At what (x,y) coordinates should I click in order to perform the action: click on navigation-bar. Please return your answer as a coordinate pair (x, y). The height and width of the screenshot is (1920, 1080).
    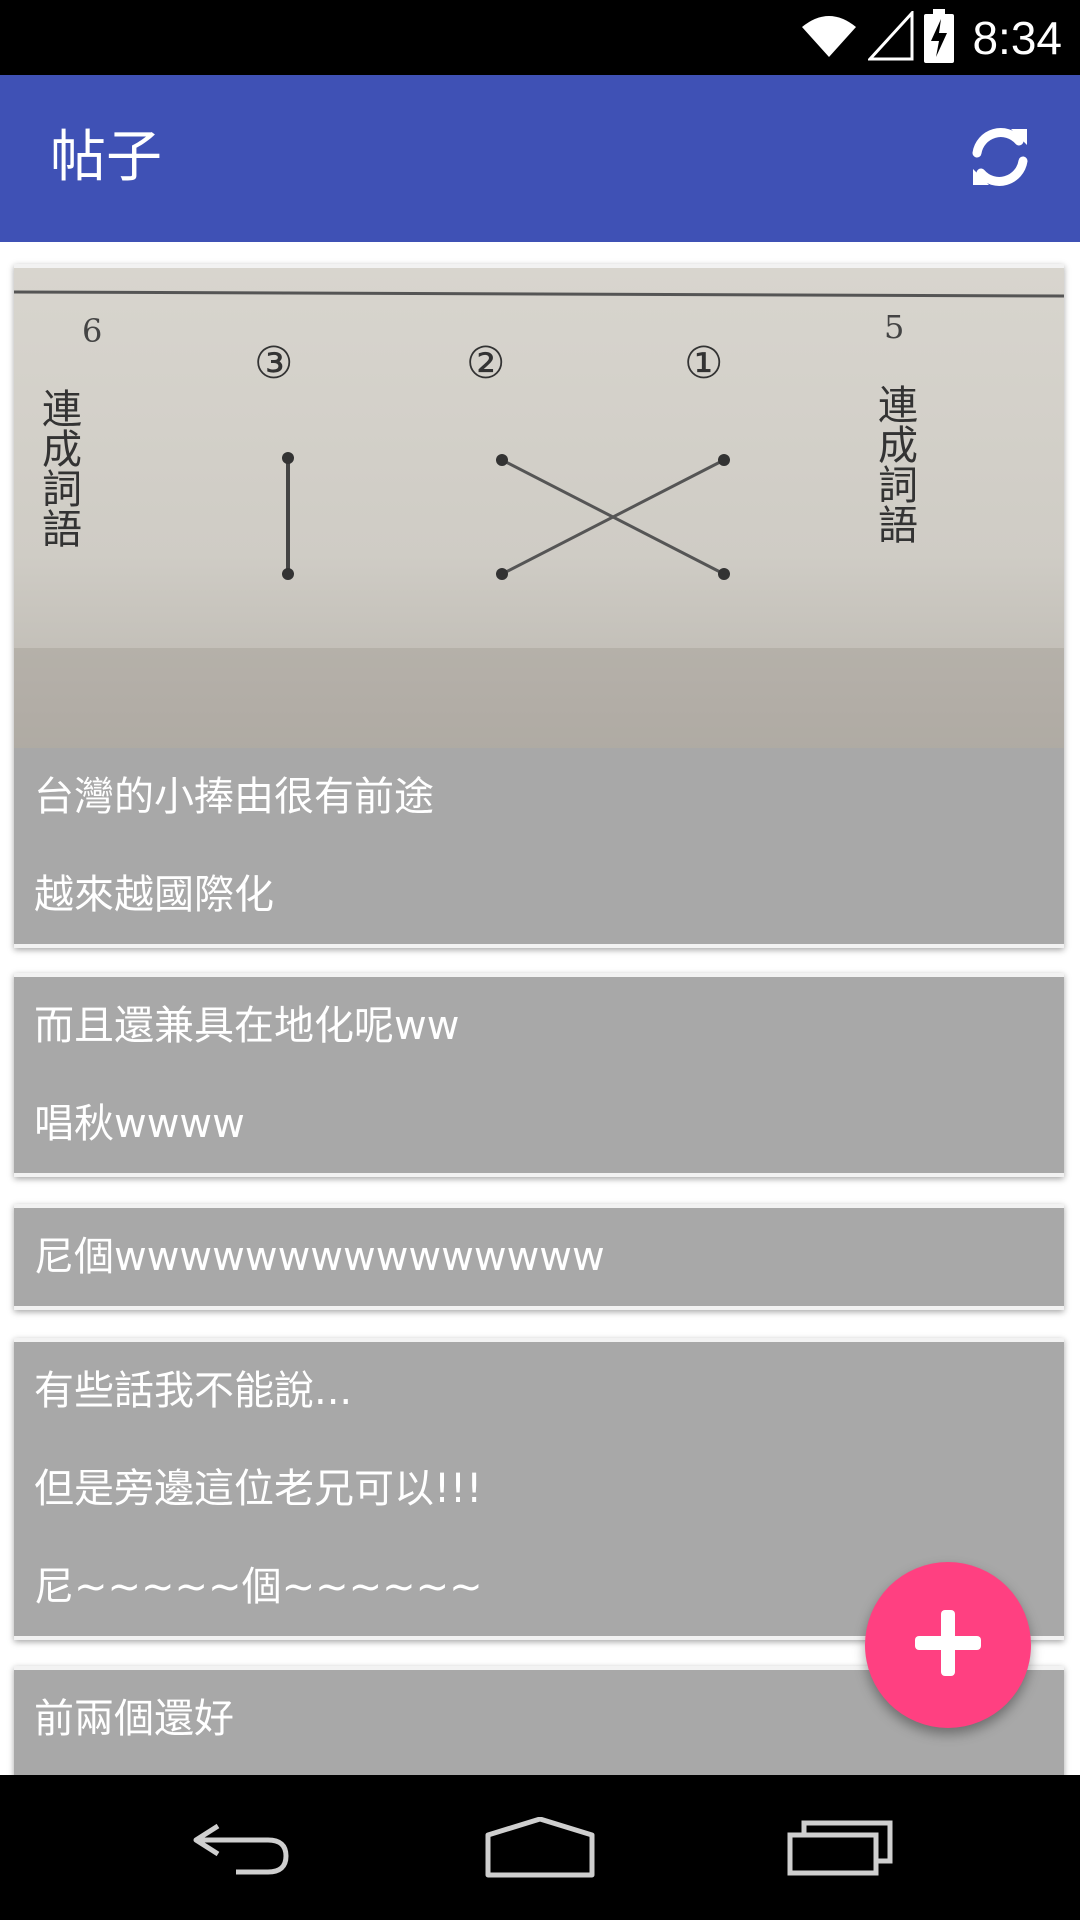
    Looking at the image, I should click on (540, 1847).